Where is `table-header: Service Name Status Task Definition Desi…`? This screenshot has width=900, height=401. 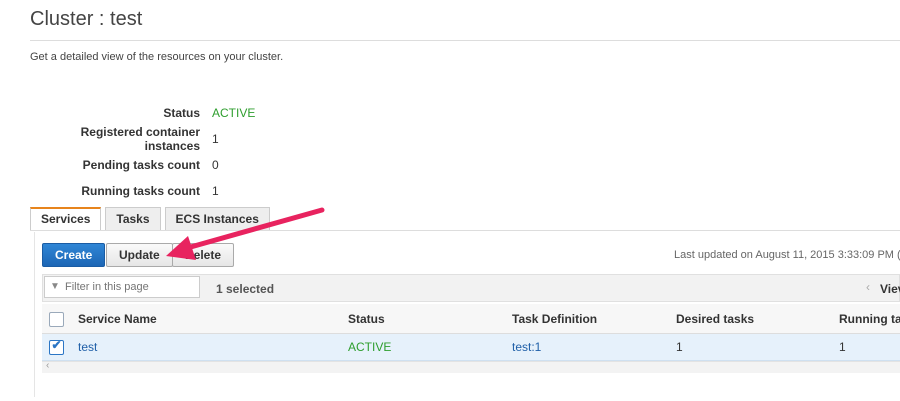 table-header: Service Name Status Task Definition Desi… is located at coordinates (471, 319).